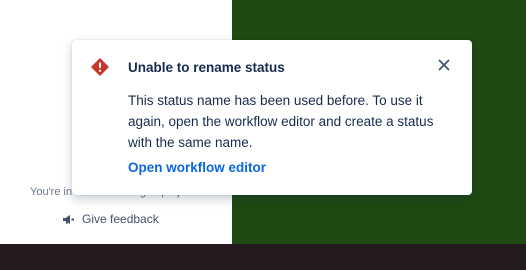  What do you see at coordinates (100, 67) in the screenshot?
I see `error-icon` at bounding box center [100, 67].